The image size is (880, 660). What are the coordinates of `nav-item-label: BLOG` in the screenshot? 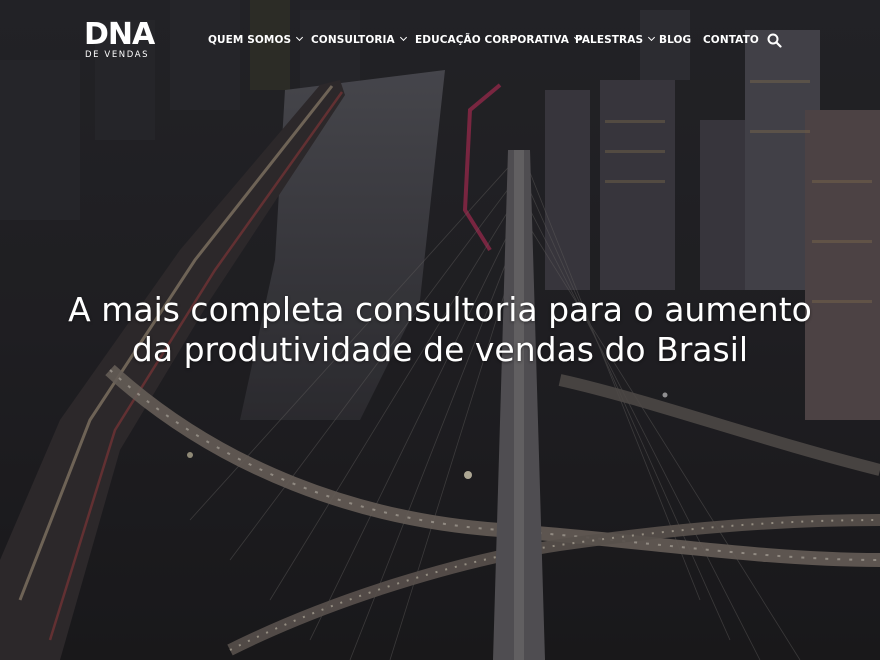 It's located at (675, 40).